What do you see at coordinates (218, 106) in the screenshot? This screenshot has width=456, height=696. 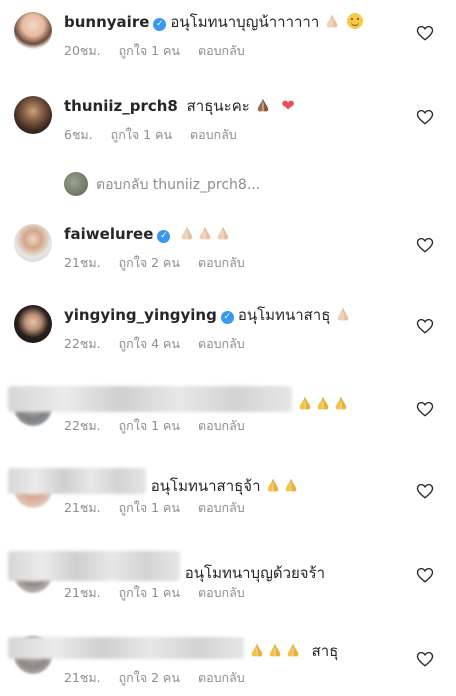 I see `comment-text: สาธุนะคะ` at bounding box center [218, 106].